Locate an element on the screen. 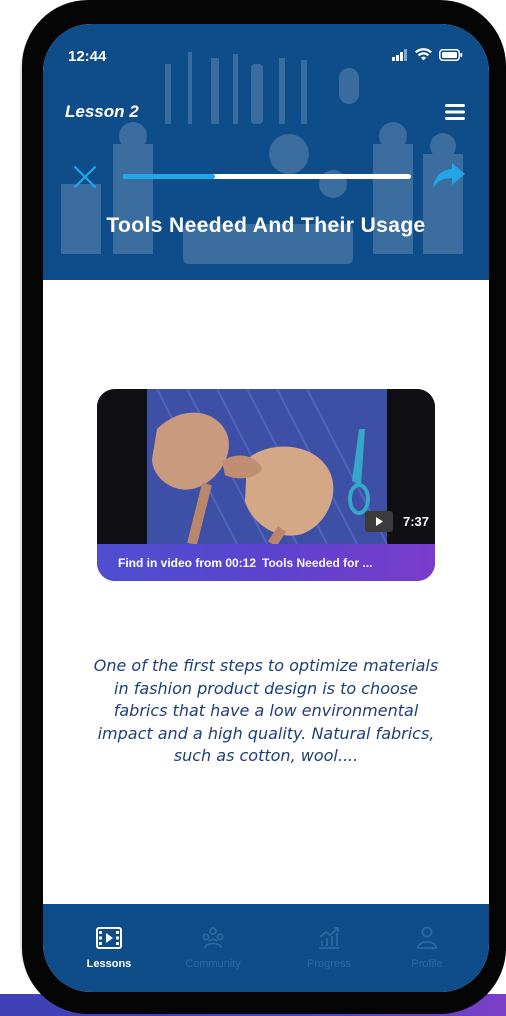 The width and height of the screenshot is (506, 1016). duration-label: 7:37 is located at coordinates (415, 521).